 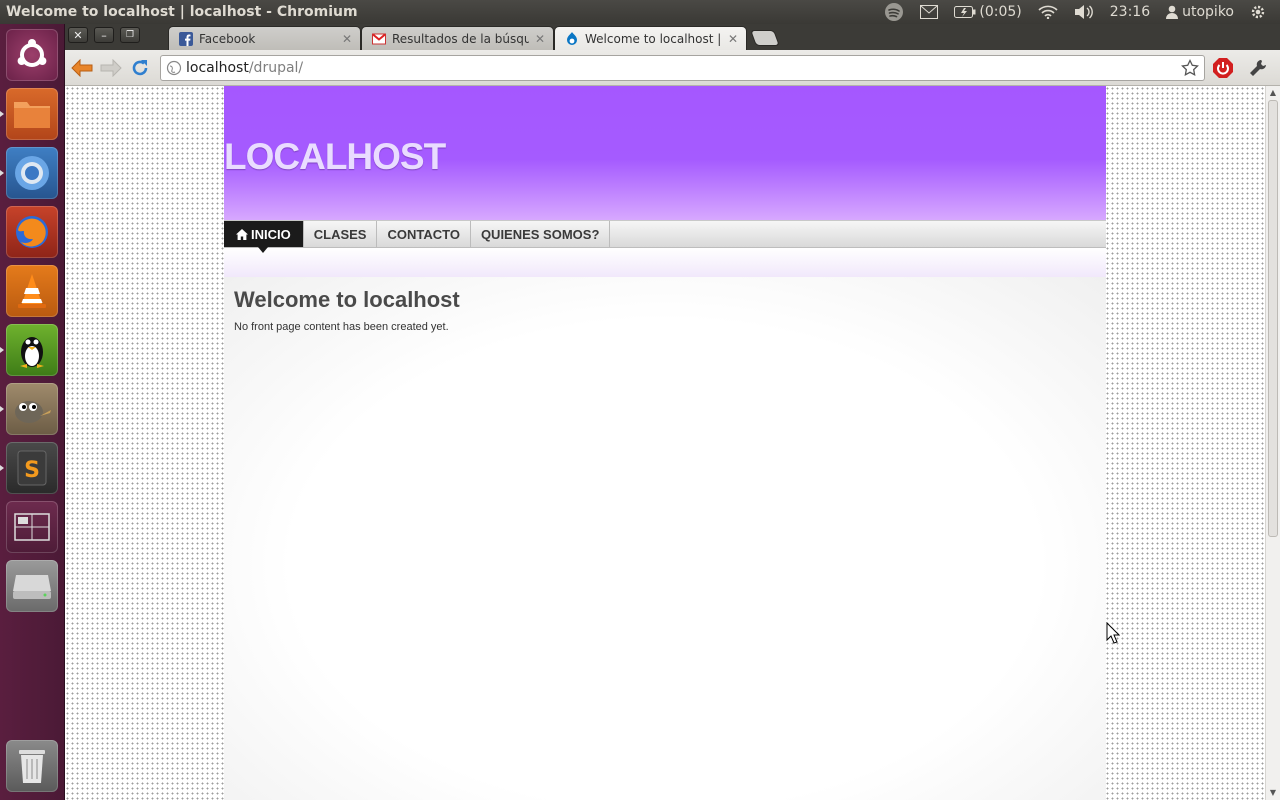 I want to click on trash-launcher, so click(x=32, y=766).